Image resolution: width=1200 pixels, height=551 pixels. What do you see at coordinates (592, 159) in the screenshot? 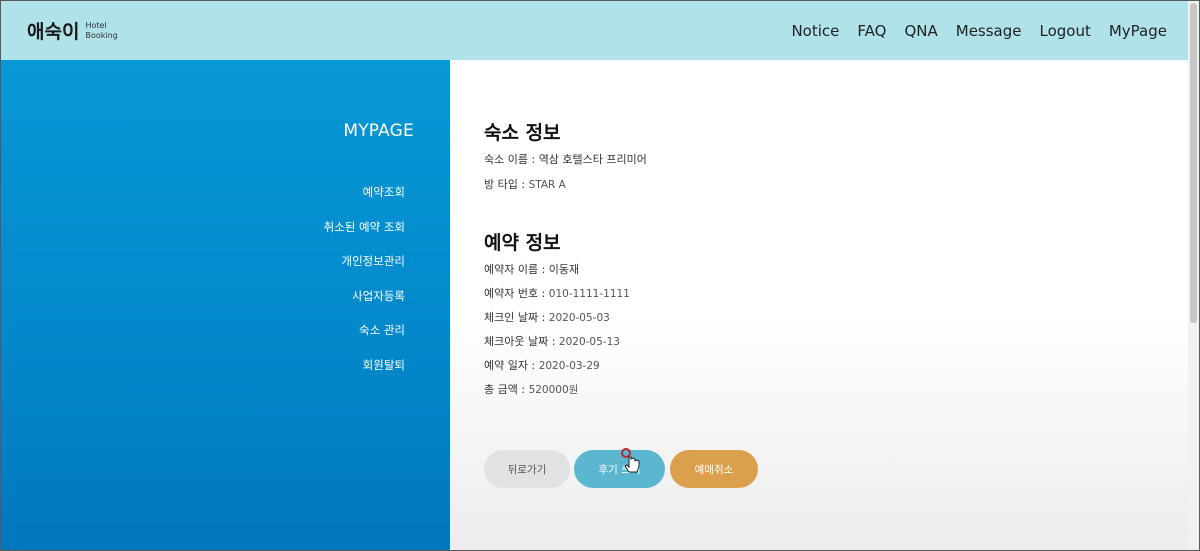
I see `lodging-name-value: 역삼 호텔스타 프리미어` at bounding box center [592, 159].